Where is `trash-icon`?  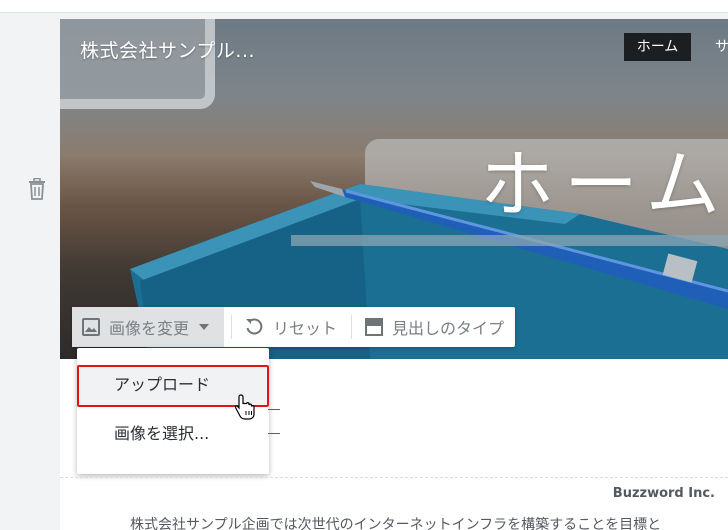
trash-icon is located at coordinates (37, 189).